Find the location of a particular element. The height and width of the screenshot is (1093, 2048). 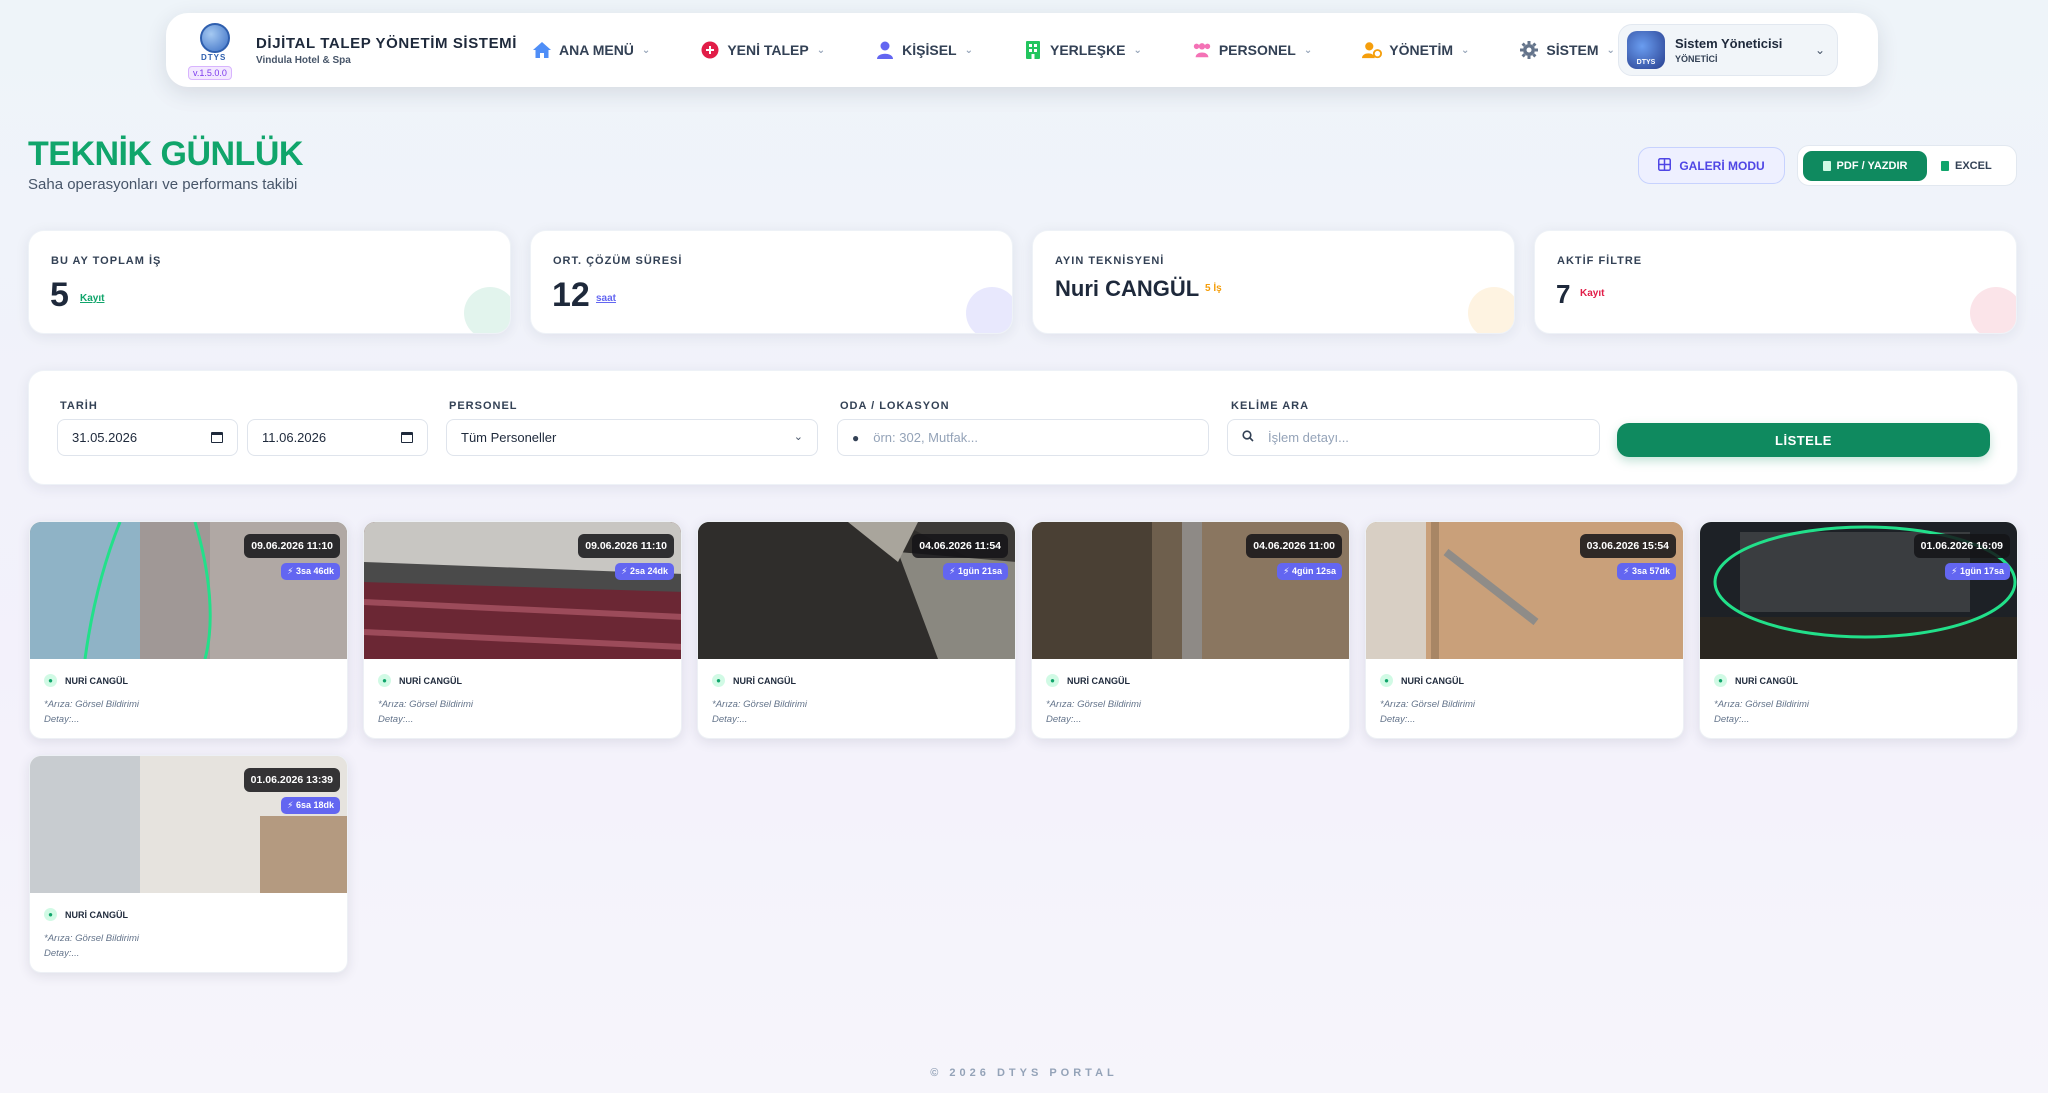

excel-file-icon is located at coordinates (1945, 165).